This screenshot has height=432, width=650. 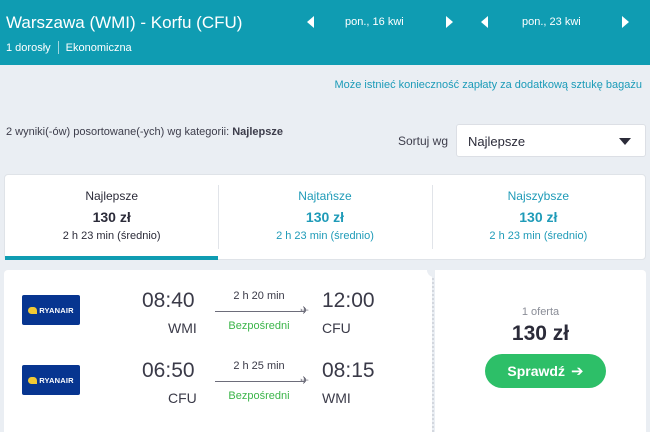 What do you see at coordinates (348, 300) in the screenshot?
I see `arrival-time: 12:00` at bounding box center [348, 300].